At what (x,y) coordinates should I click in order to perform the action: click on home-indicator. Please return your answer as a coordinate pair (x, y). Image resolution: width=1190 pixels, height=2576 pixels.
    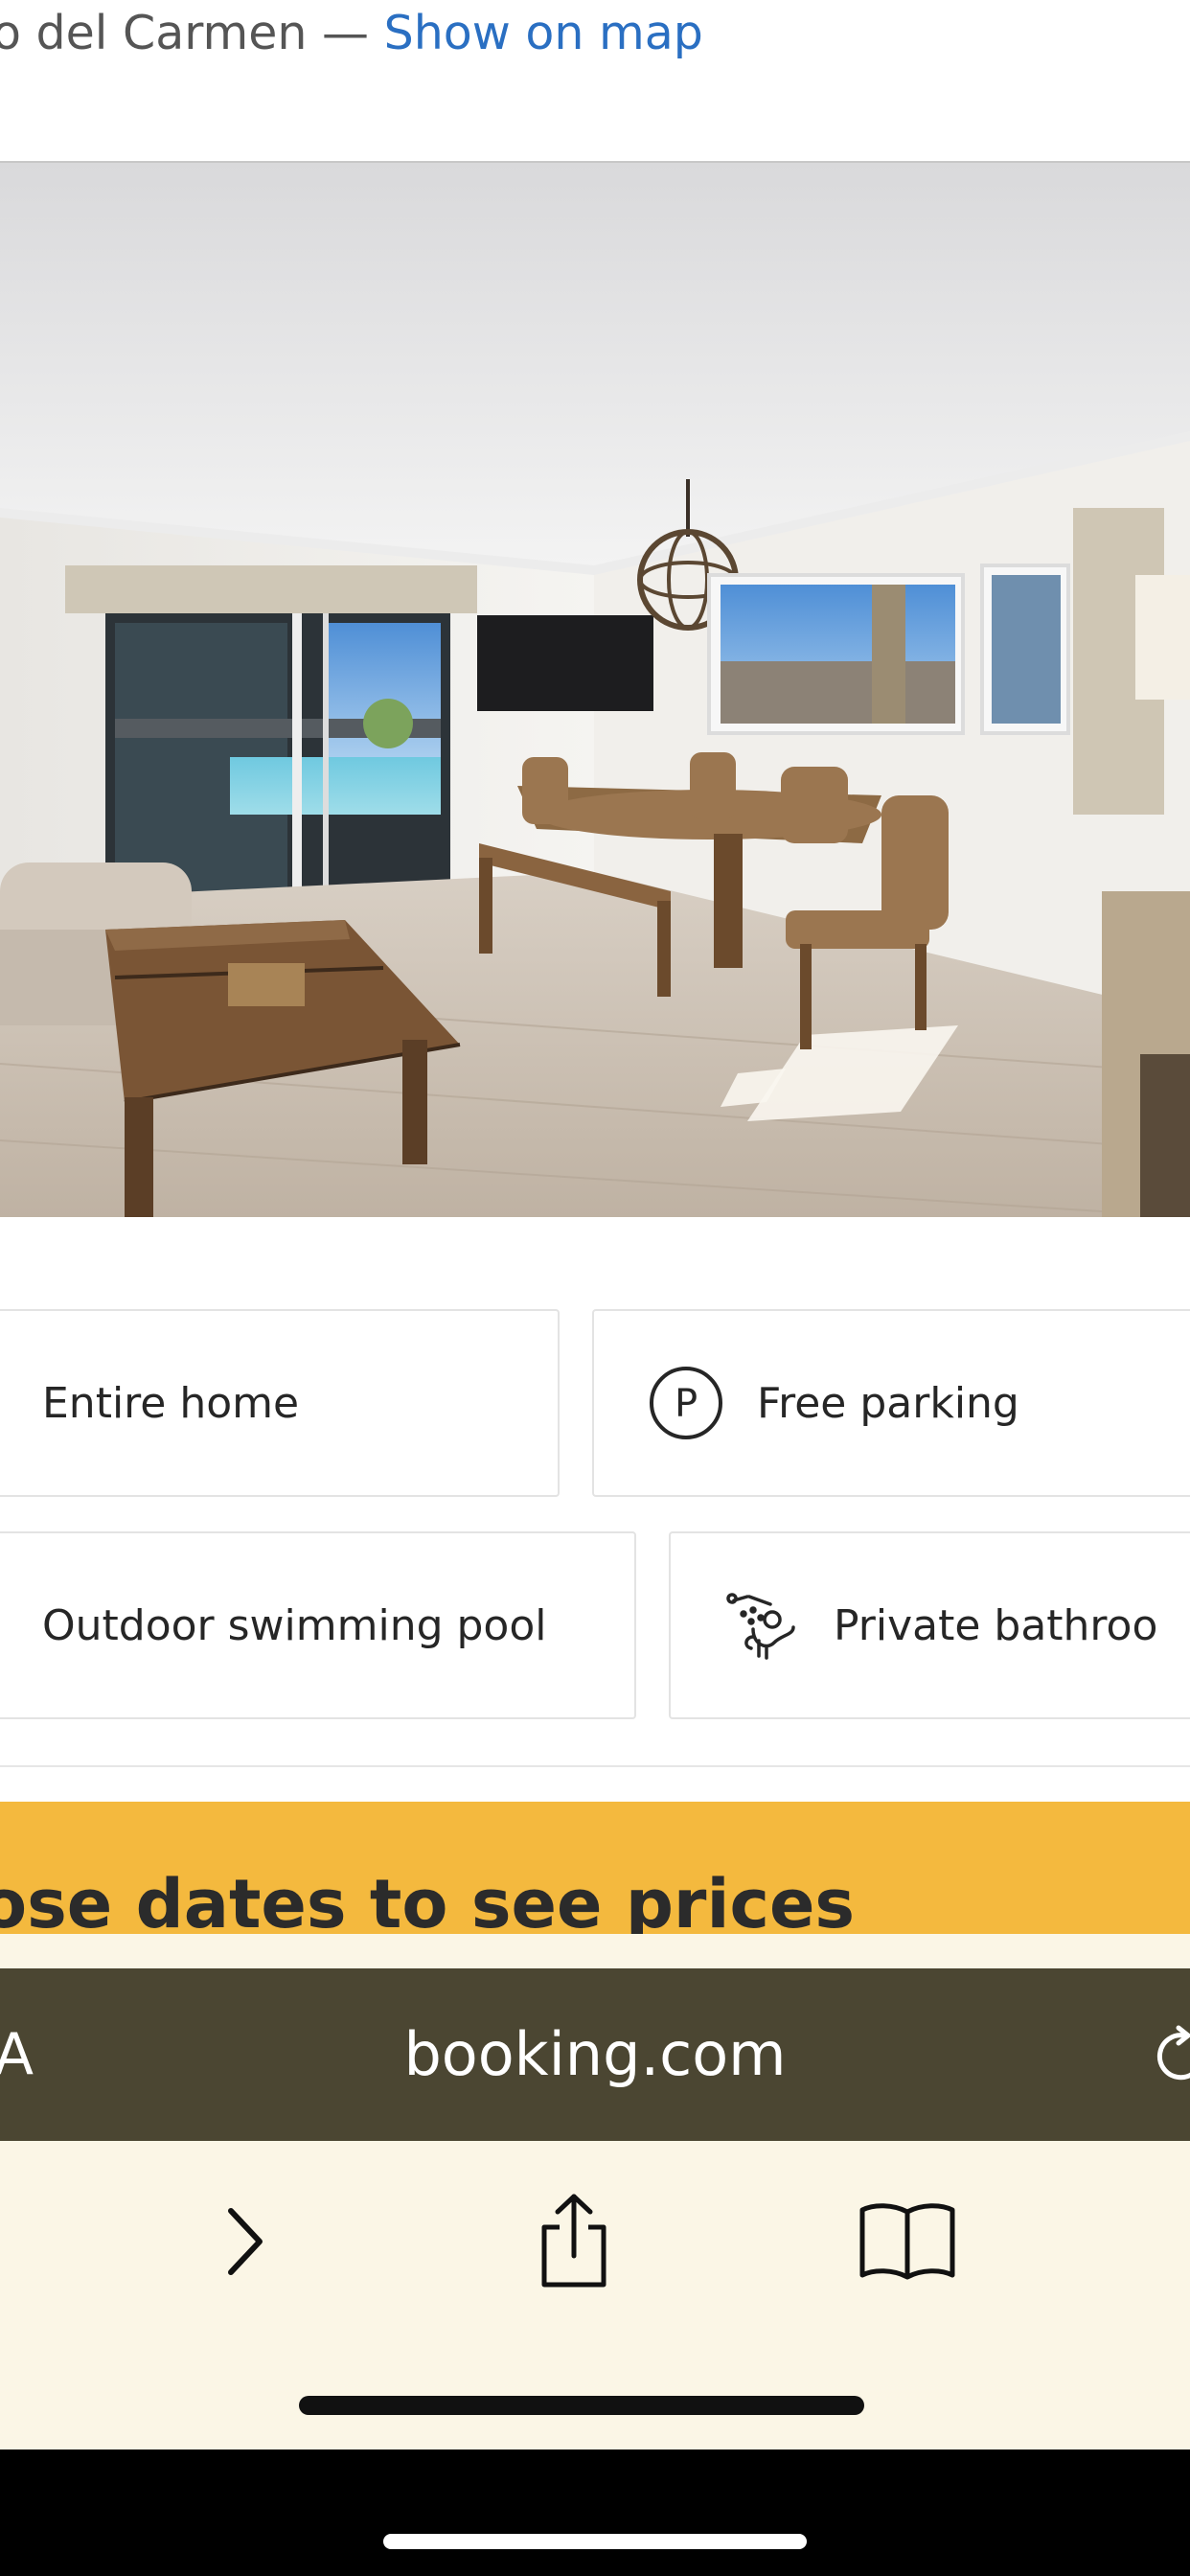
    Looking at the image, I should click on (595, 2541).